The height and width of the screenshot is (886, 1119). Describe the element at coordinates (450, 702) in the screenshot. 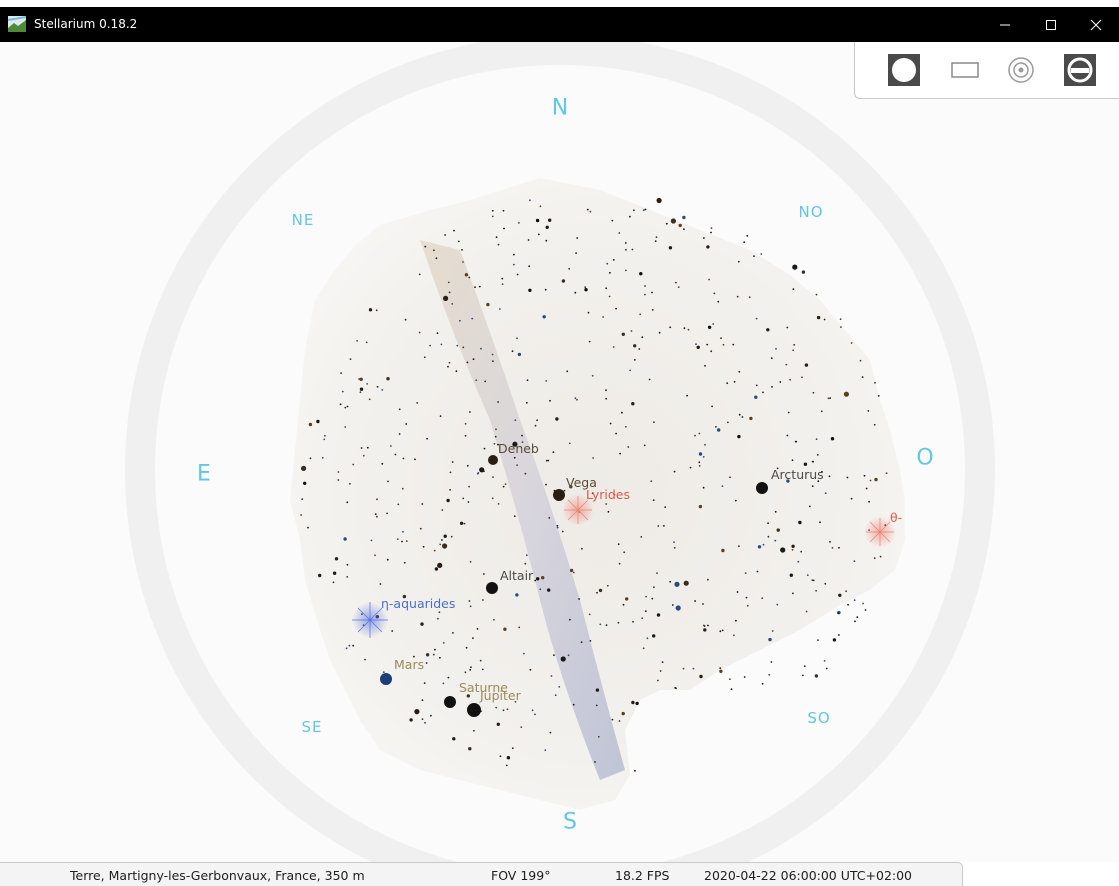

I see `saturne-planet` at that location.